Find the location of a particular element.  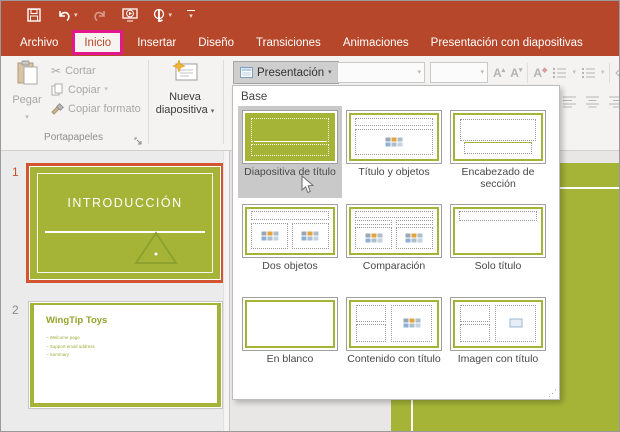

picture-placeholder-icon is located at coordinates (516, 323).